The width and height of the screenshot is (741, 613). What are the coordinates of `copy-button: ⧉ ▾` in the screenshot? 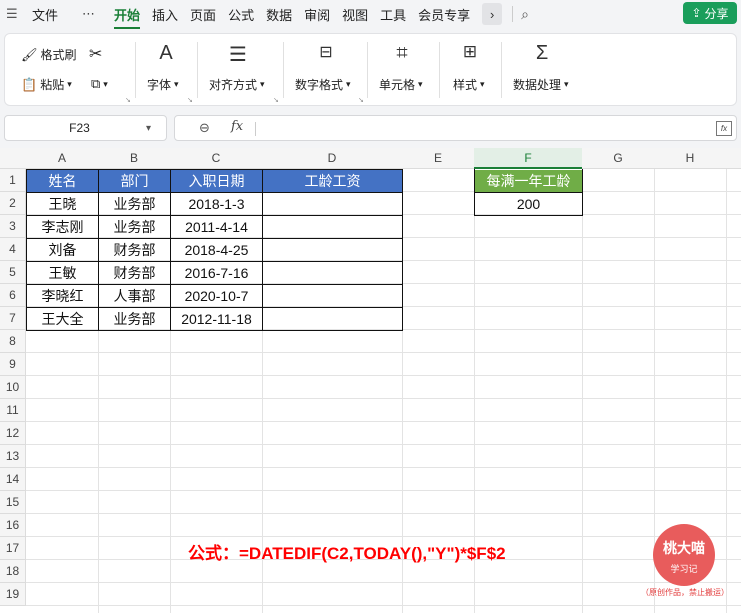 It's located at (99, 84).